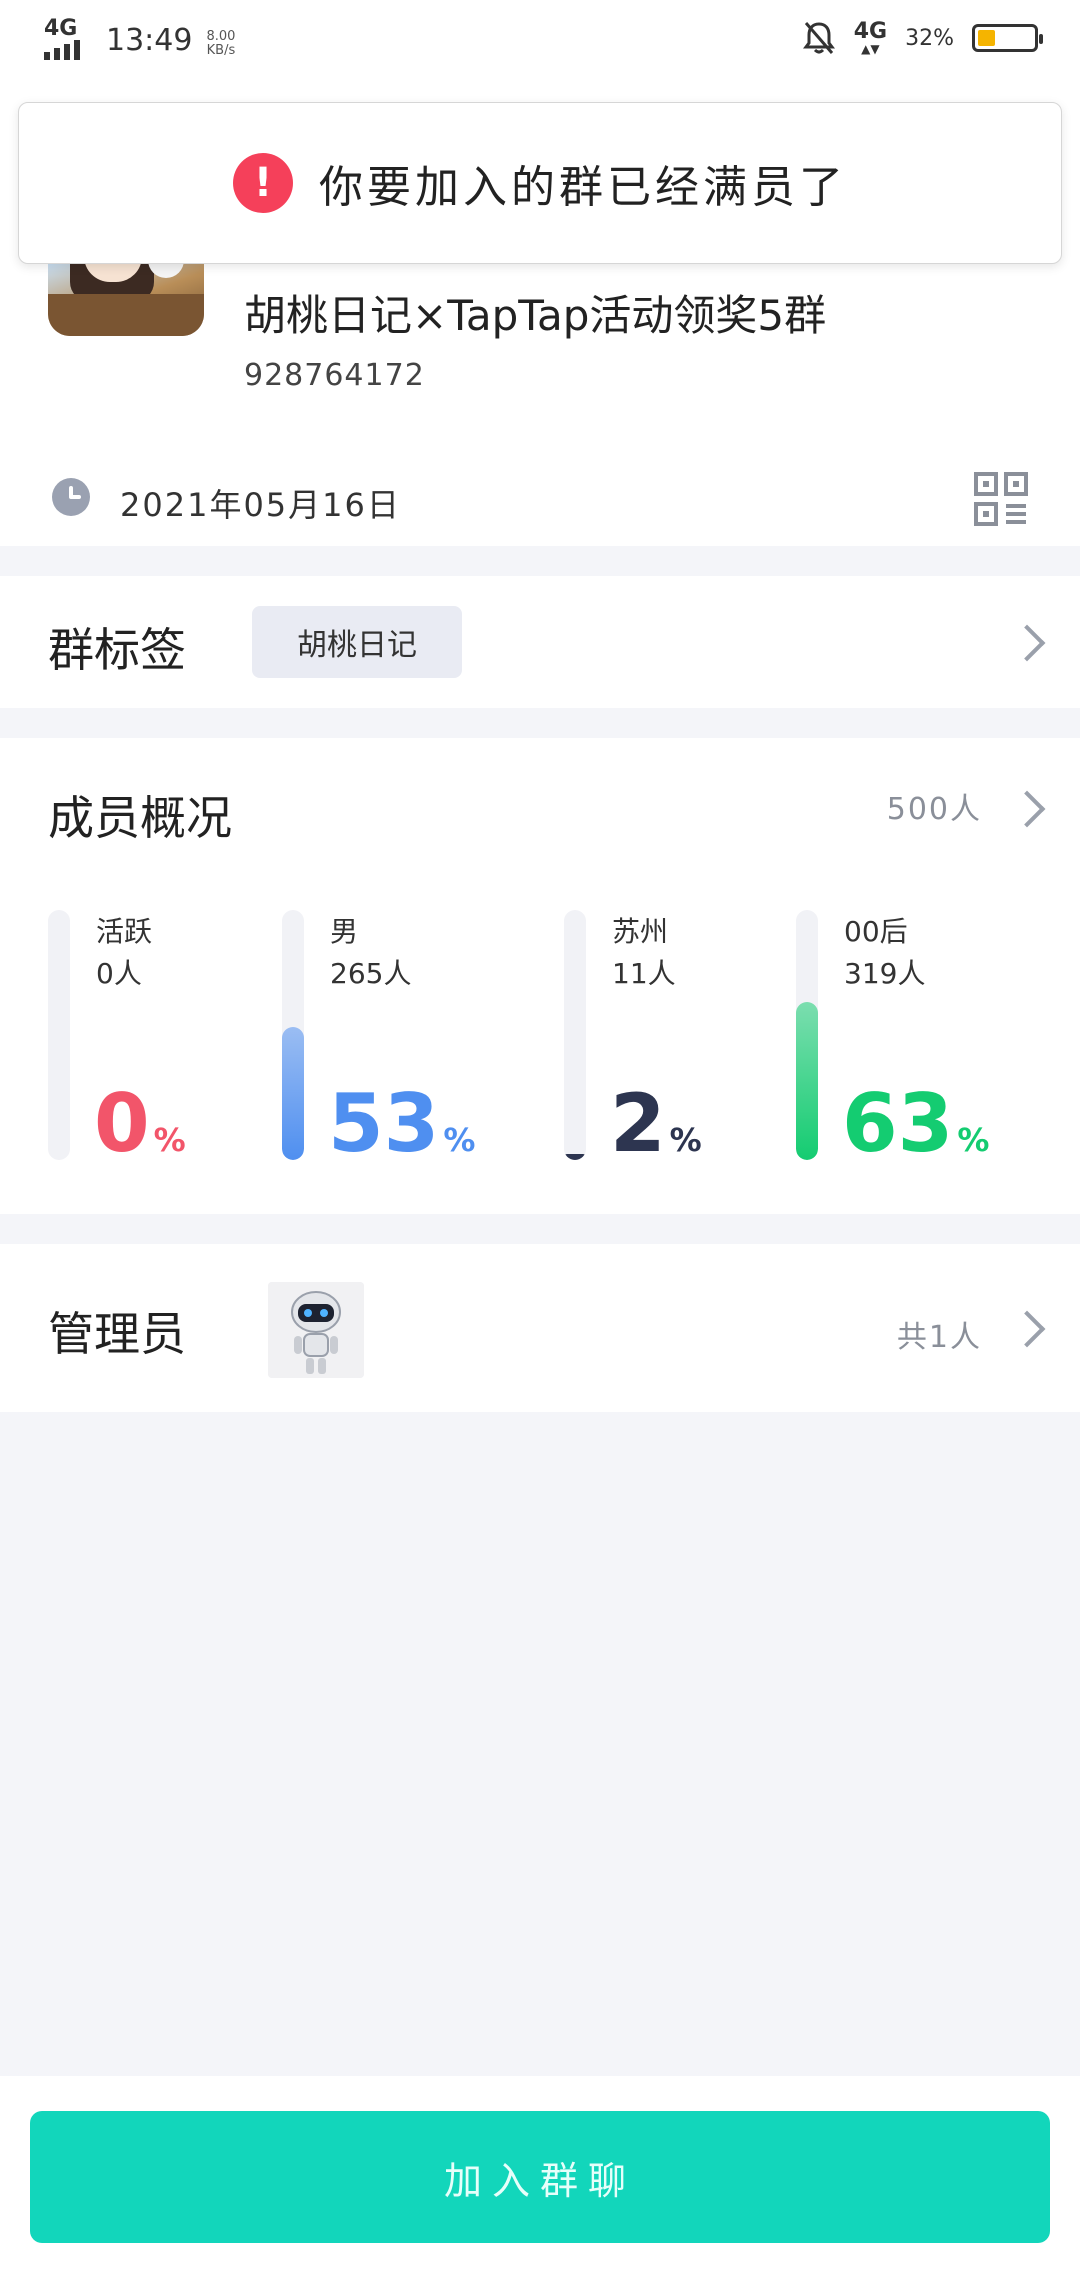 This screenshot has height=2280, width=1080. What do you see at coordinates (344, 931) in the screenshot?
I see `stat-label: 男` at bounding box center [344, 931].